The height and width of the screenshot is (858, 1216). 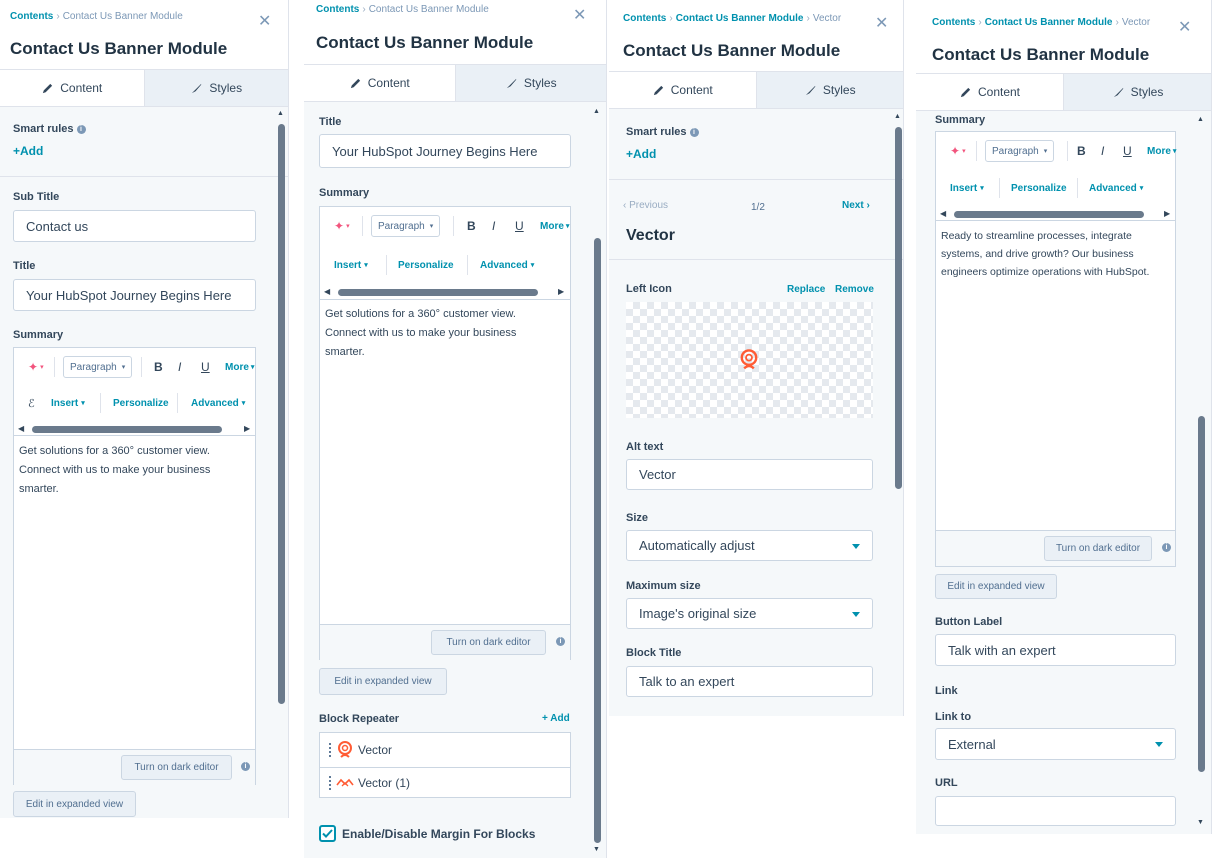 I want to click on remove-link: Remove, so click(x=854, y=289).